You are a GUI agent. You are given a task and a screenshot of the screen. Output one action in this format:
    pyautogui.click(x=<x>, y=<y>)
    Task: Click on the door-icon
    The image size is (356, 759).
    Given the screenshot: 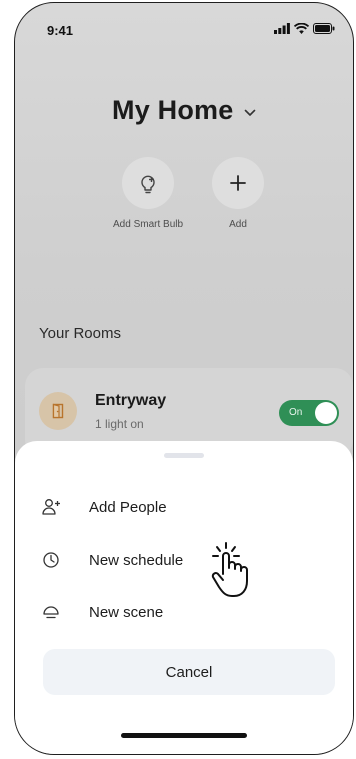 What is the action you would take?
    pyautogui.click(x=58, y=411)
    